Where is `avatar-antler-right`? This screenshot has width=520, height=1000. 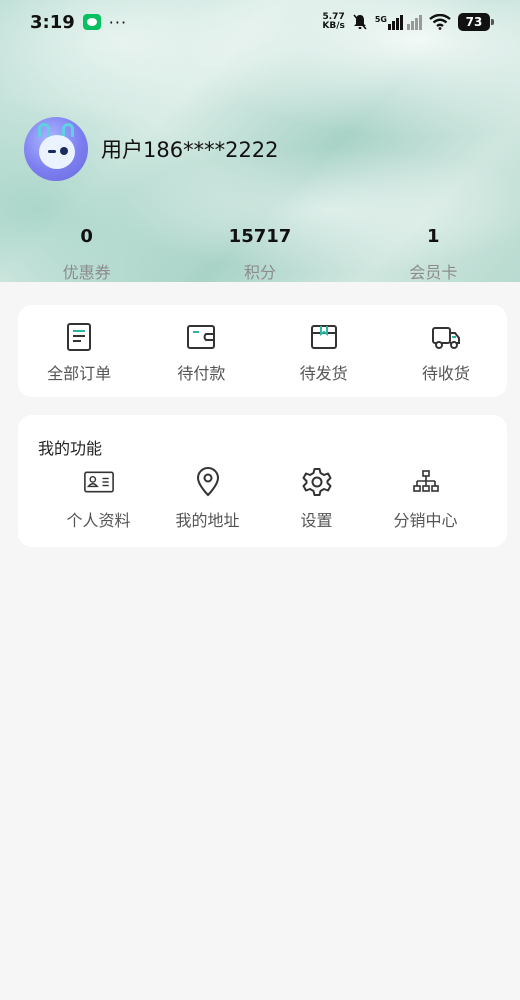 avatar-antler-right is located at coordinates (68, 130).